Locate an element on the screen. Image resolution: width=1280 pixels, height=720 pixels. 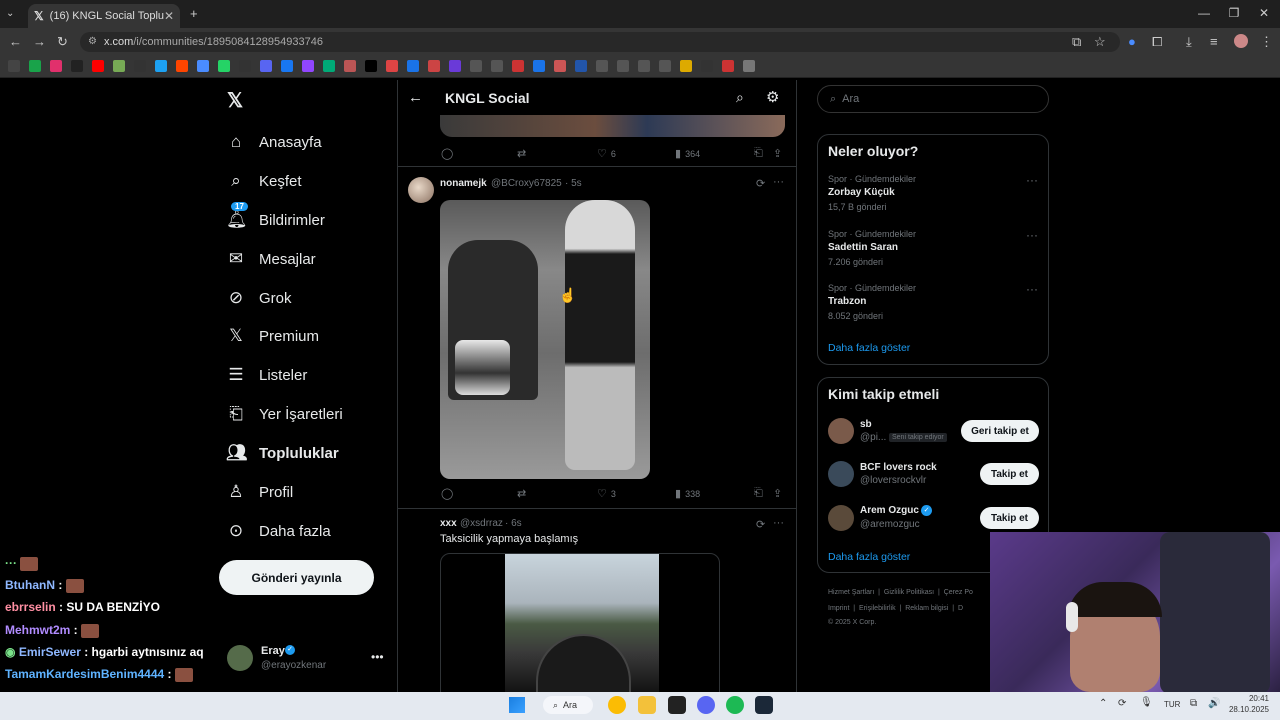
post-avatar is located at coordinates (421, 190).